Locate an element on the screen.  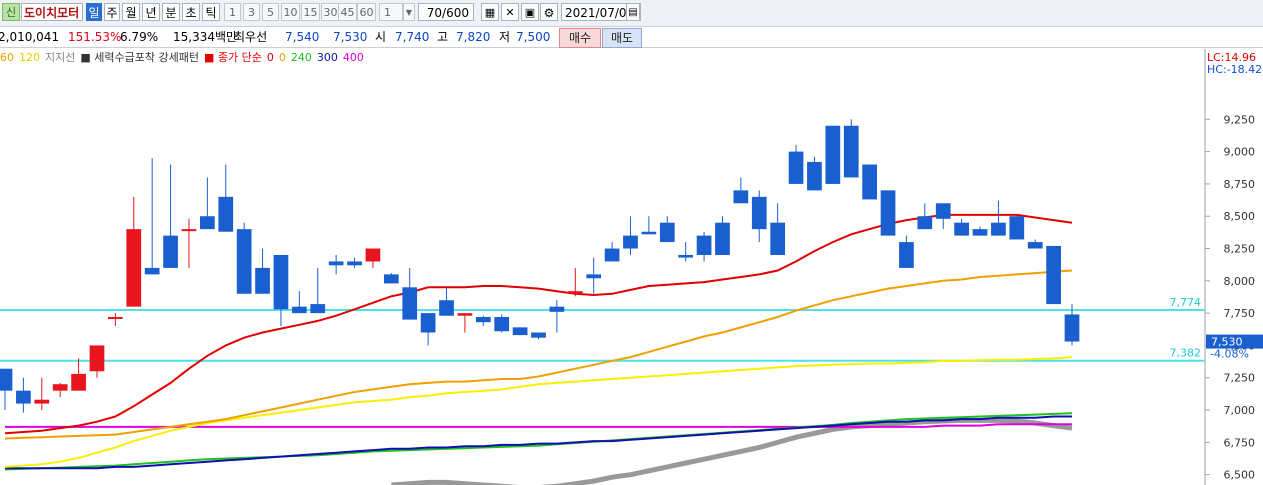
trade-amount: 15,334백만 is located at coordinates (205, 37).